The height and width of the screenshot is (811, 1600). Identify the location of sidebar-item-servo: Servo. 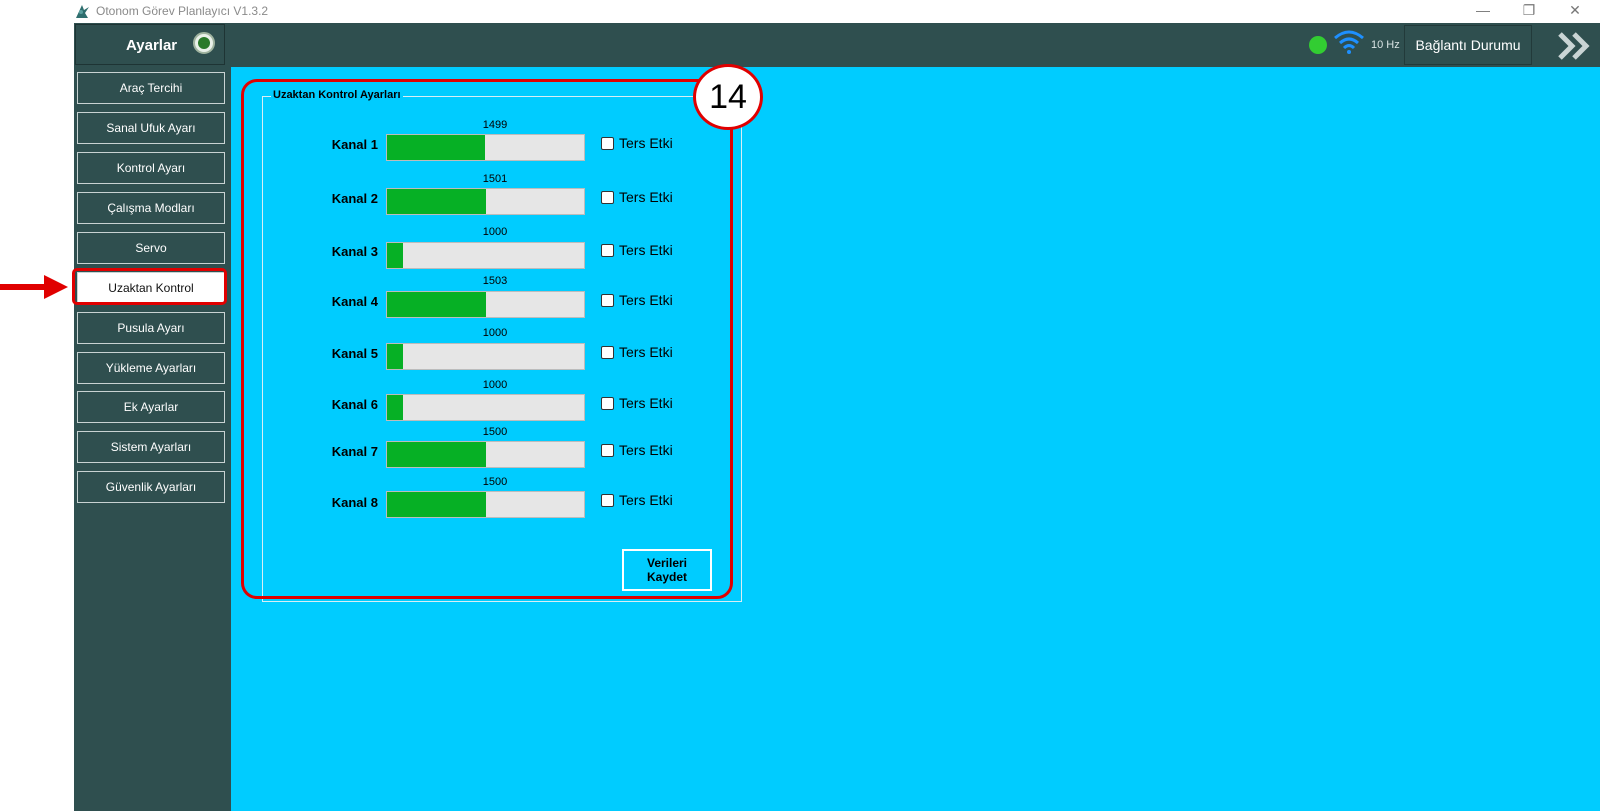
(151, 248).